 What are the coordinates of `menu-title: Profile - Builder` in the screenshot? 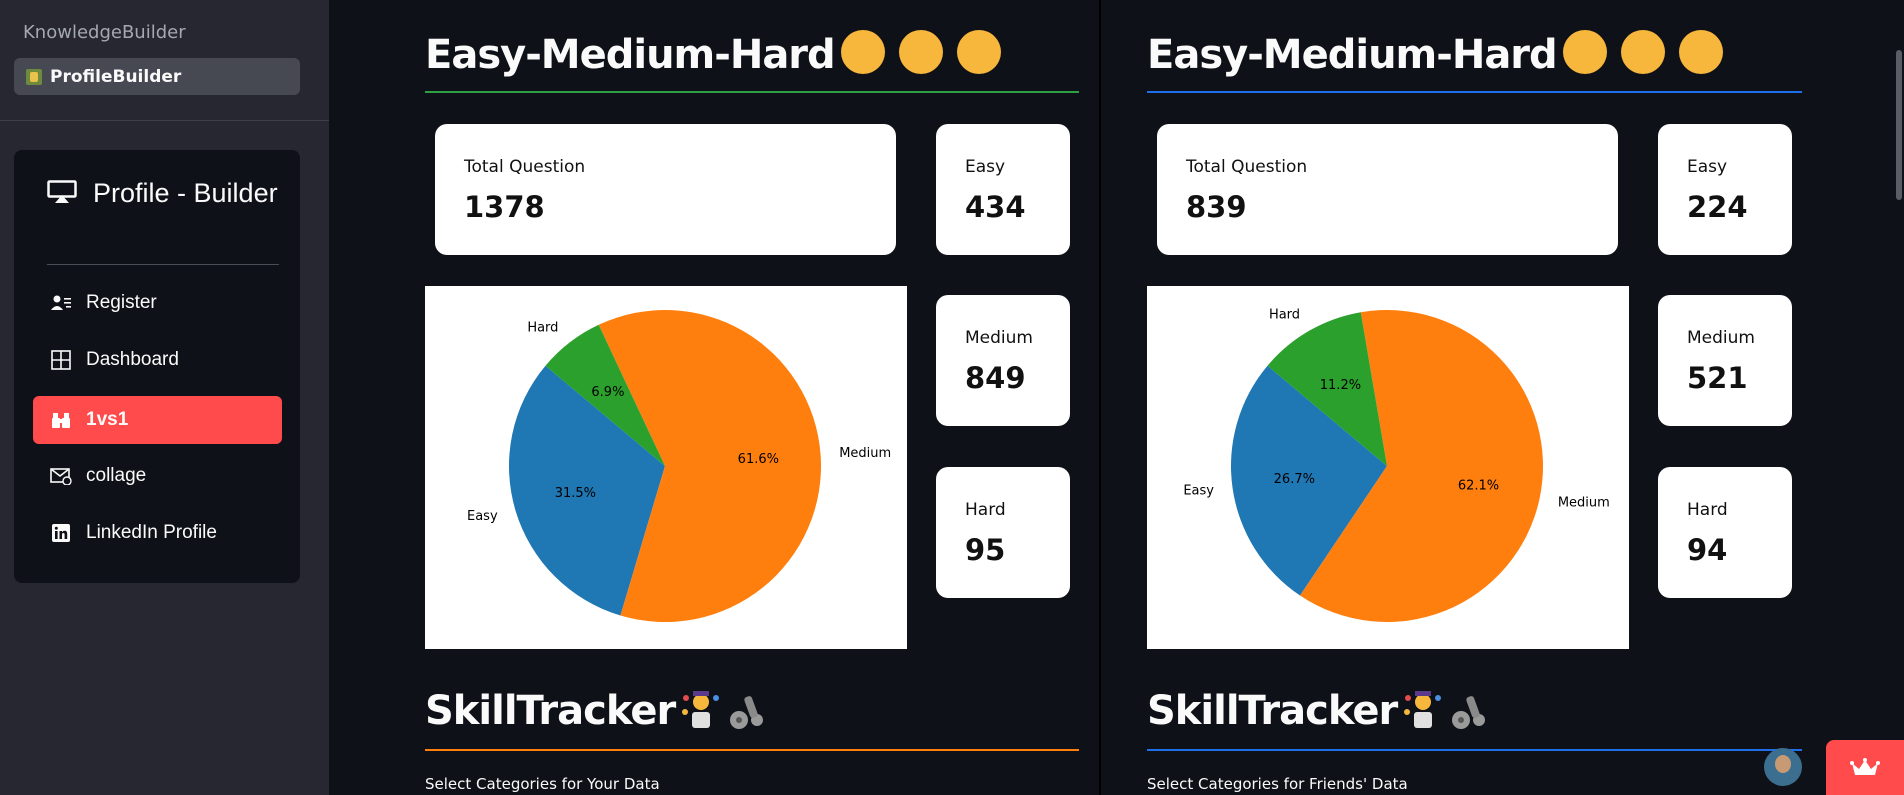 It's located at (167, 193).